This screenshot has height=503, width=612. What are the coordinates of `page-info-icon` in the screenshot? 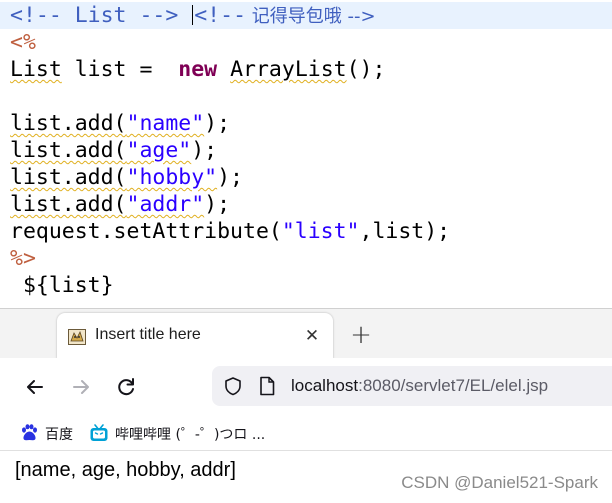 It's located at (267, 386).